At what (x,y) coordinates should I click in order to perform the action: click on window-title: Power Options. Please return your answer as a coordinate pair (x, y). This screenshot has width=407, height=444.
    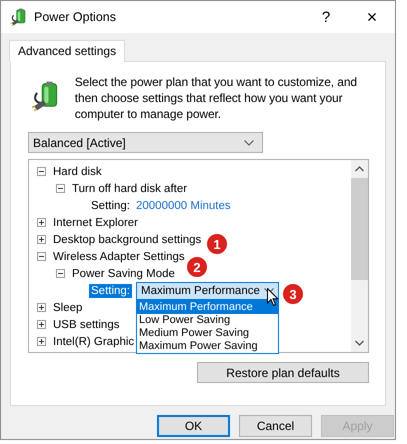
    Looking at the image, I should click on (75, 17).